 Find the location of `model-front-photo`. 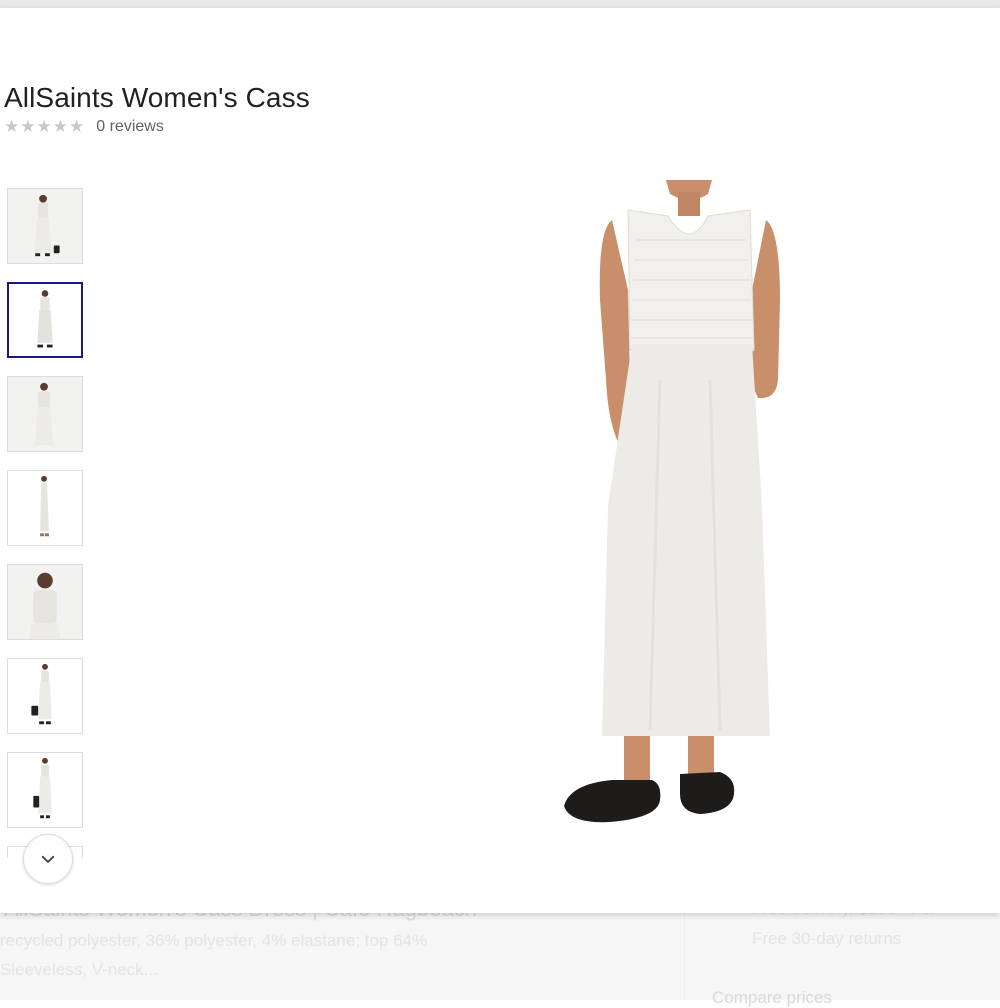

model-front-photo is located at coordinates (44, 414).